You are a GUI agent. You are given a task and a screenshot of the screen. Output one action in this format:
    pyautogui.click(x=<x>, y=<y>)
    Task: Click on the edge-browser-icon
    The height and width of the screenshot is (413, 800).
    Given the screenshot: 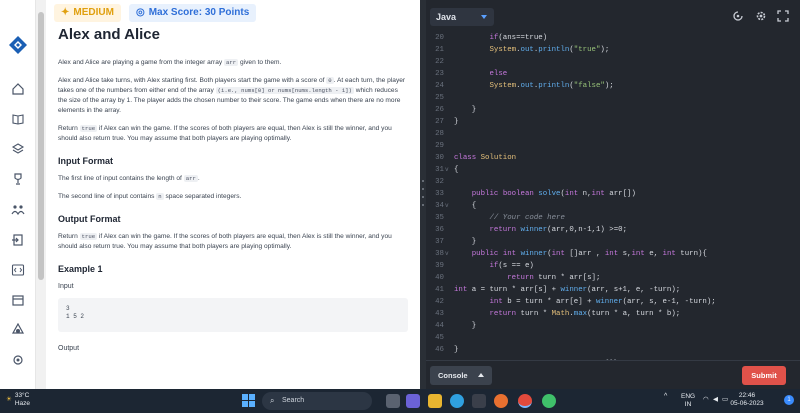 What is the action you would take?
    pyautogui.click(x=457, y=401)
    